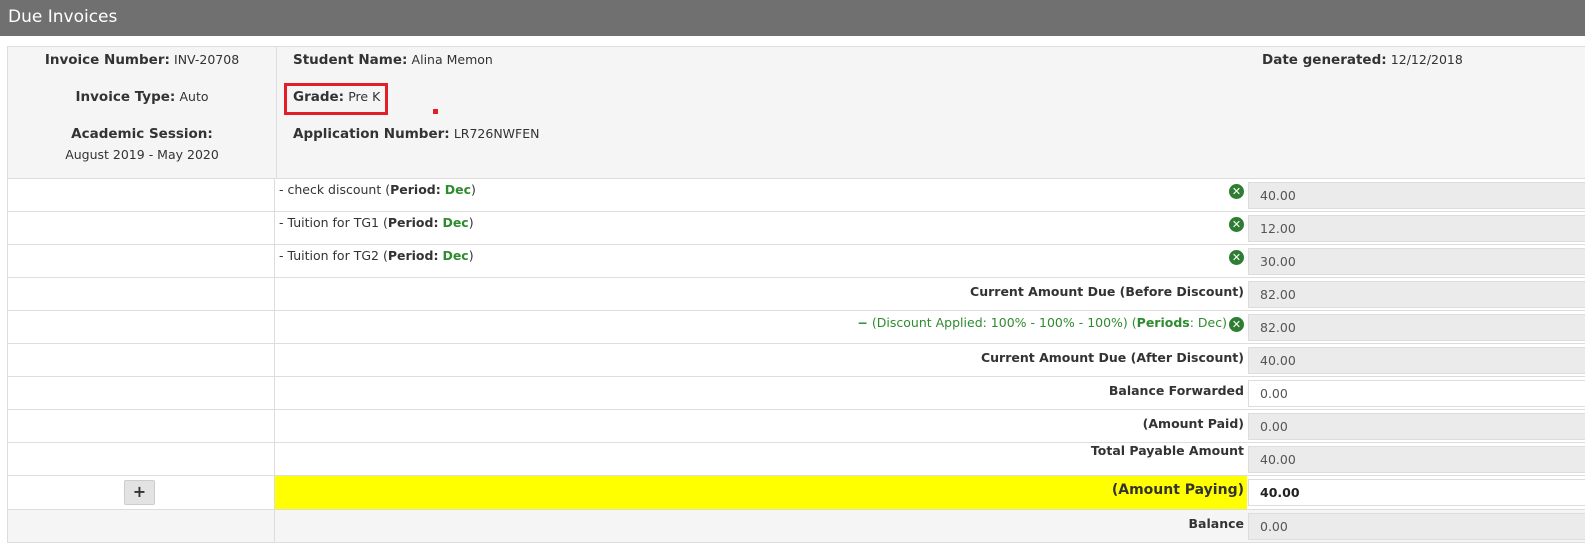 This screenshot has width=1585, height=547. Describe the element at coordinates (496, 133) in the screenshot. I see `application-number-value: LR726NWFEN` at that location.